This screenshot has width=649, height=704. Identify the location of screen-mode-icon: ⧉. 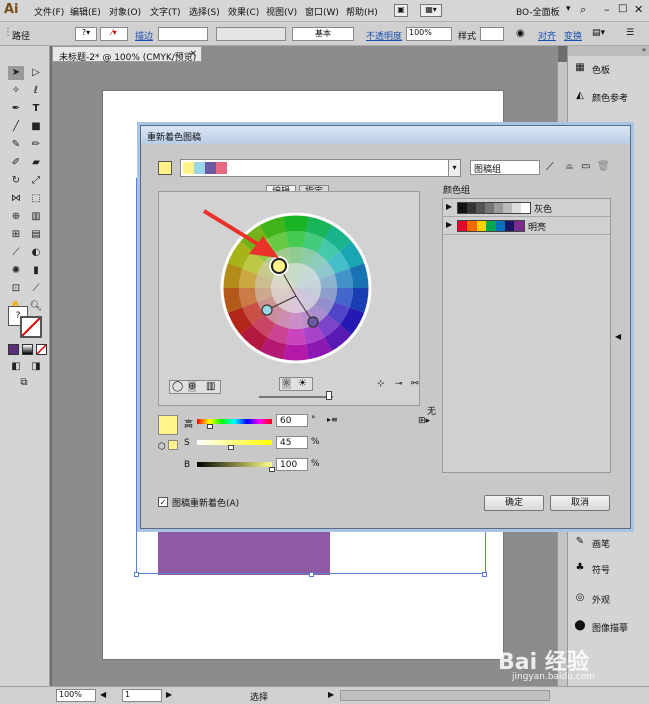
(24, 383).